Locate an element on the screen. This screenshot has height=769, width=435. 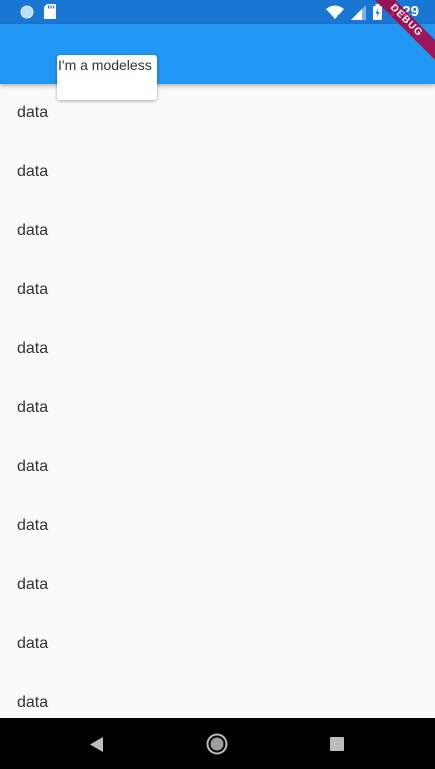
battery-icon is located at coordinates (377, 12).